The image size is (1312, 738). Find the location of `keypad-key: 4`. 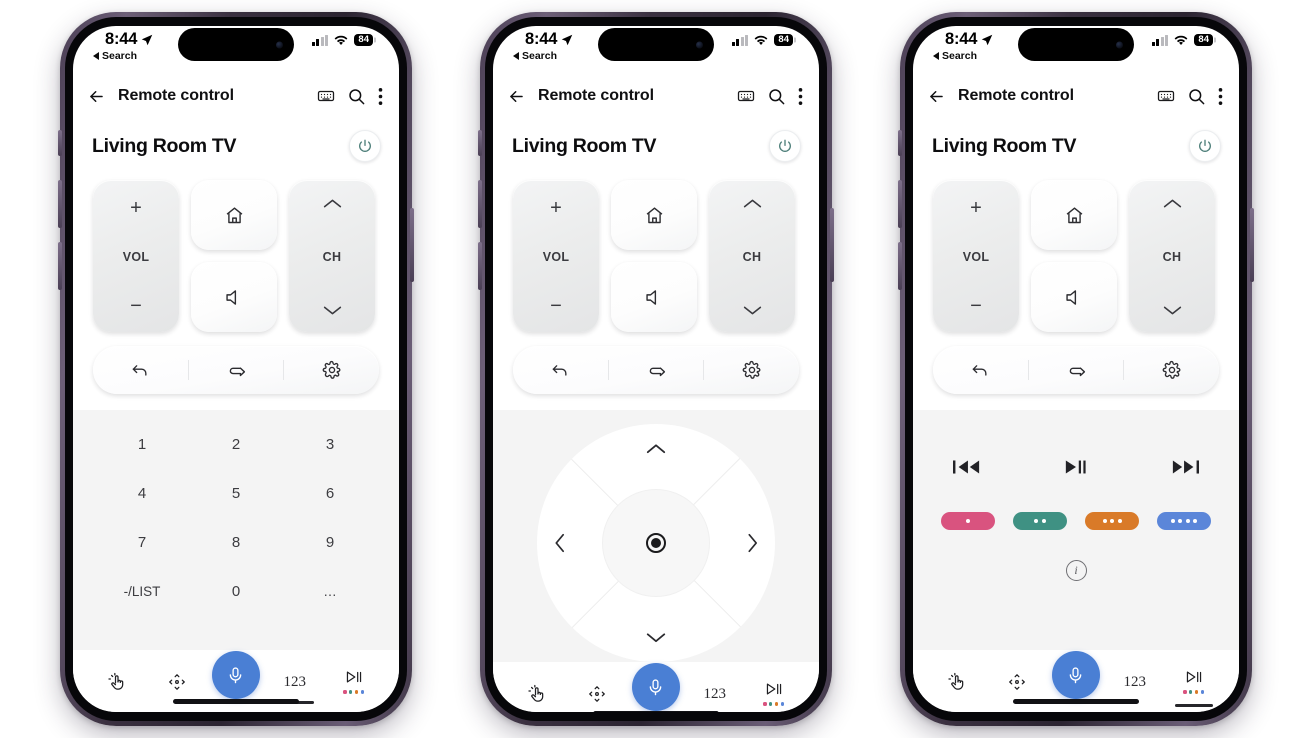

keypad-key: 4 is located at coordinates (142, 493).